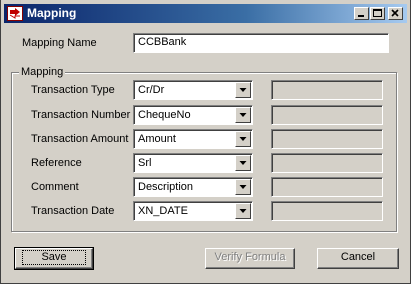 This screenshot has width=411, height=284. I want to click on app-icon, so click(15, 13).